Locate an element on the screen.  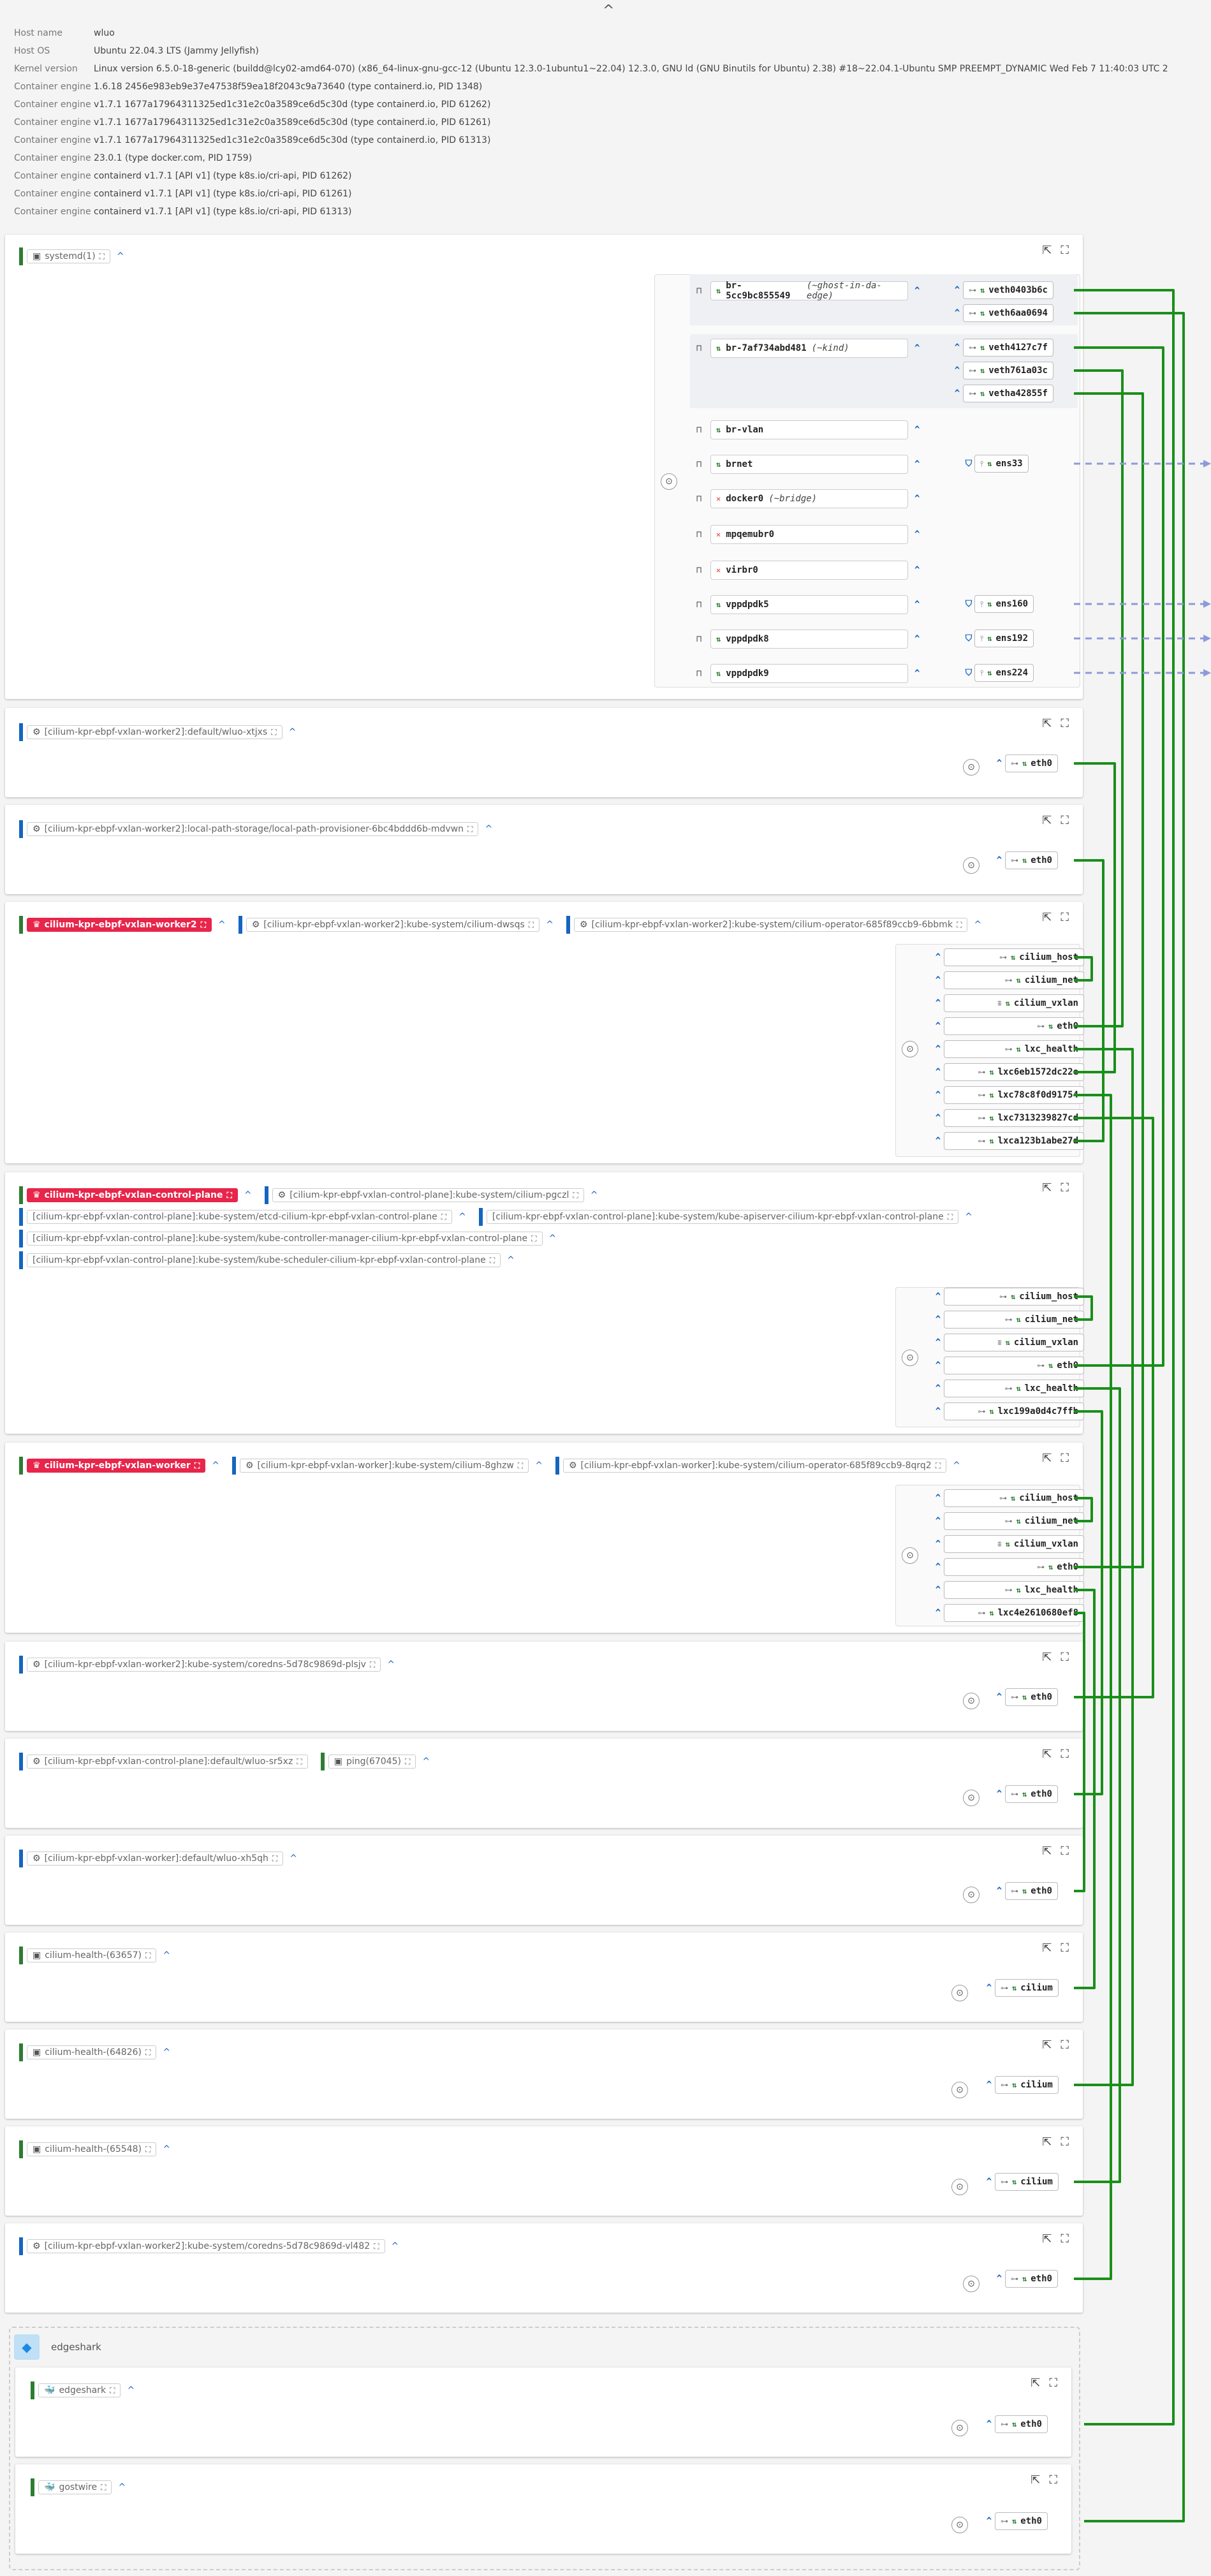
node-chip: ♛ cilium-kpr-ebpf-vxlan-worker2 ⛶ ^ is located at coordinates (126, 925).